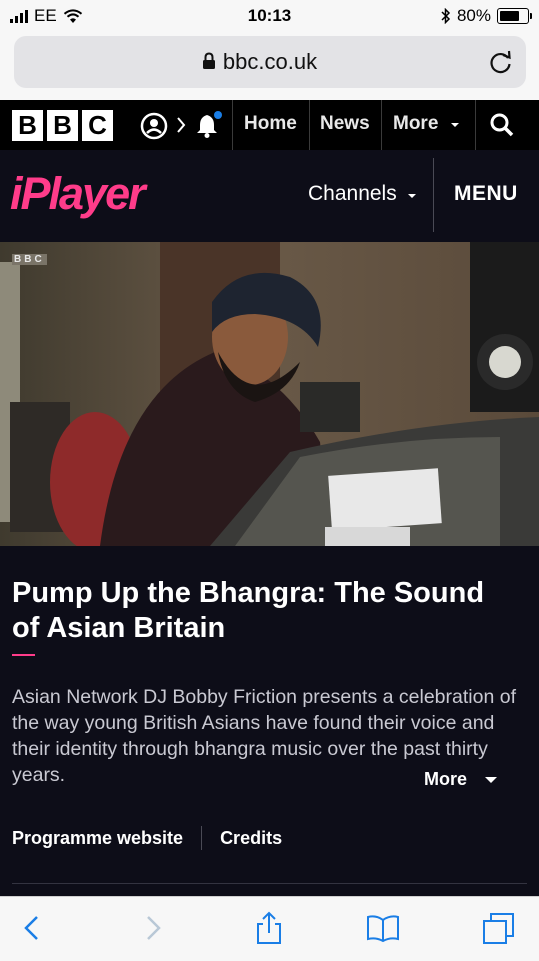 Image resolution: width=539 pixels, height=961 pixels. I want to click on bbc-logo: B B C, so click(62, 125).